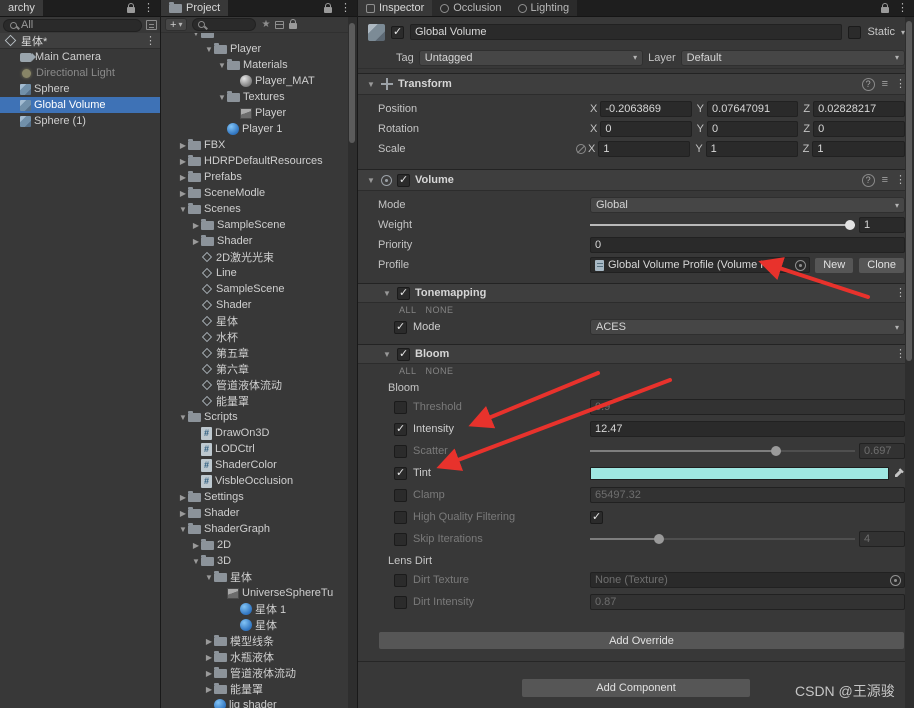 The width and height of the screenshot is (914, 708). Describe the element at coordinates (855, 32) in the screenshot. I see `static-checkbox` at that location.